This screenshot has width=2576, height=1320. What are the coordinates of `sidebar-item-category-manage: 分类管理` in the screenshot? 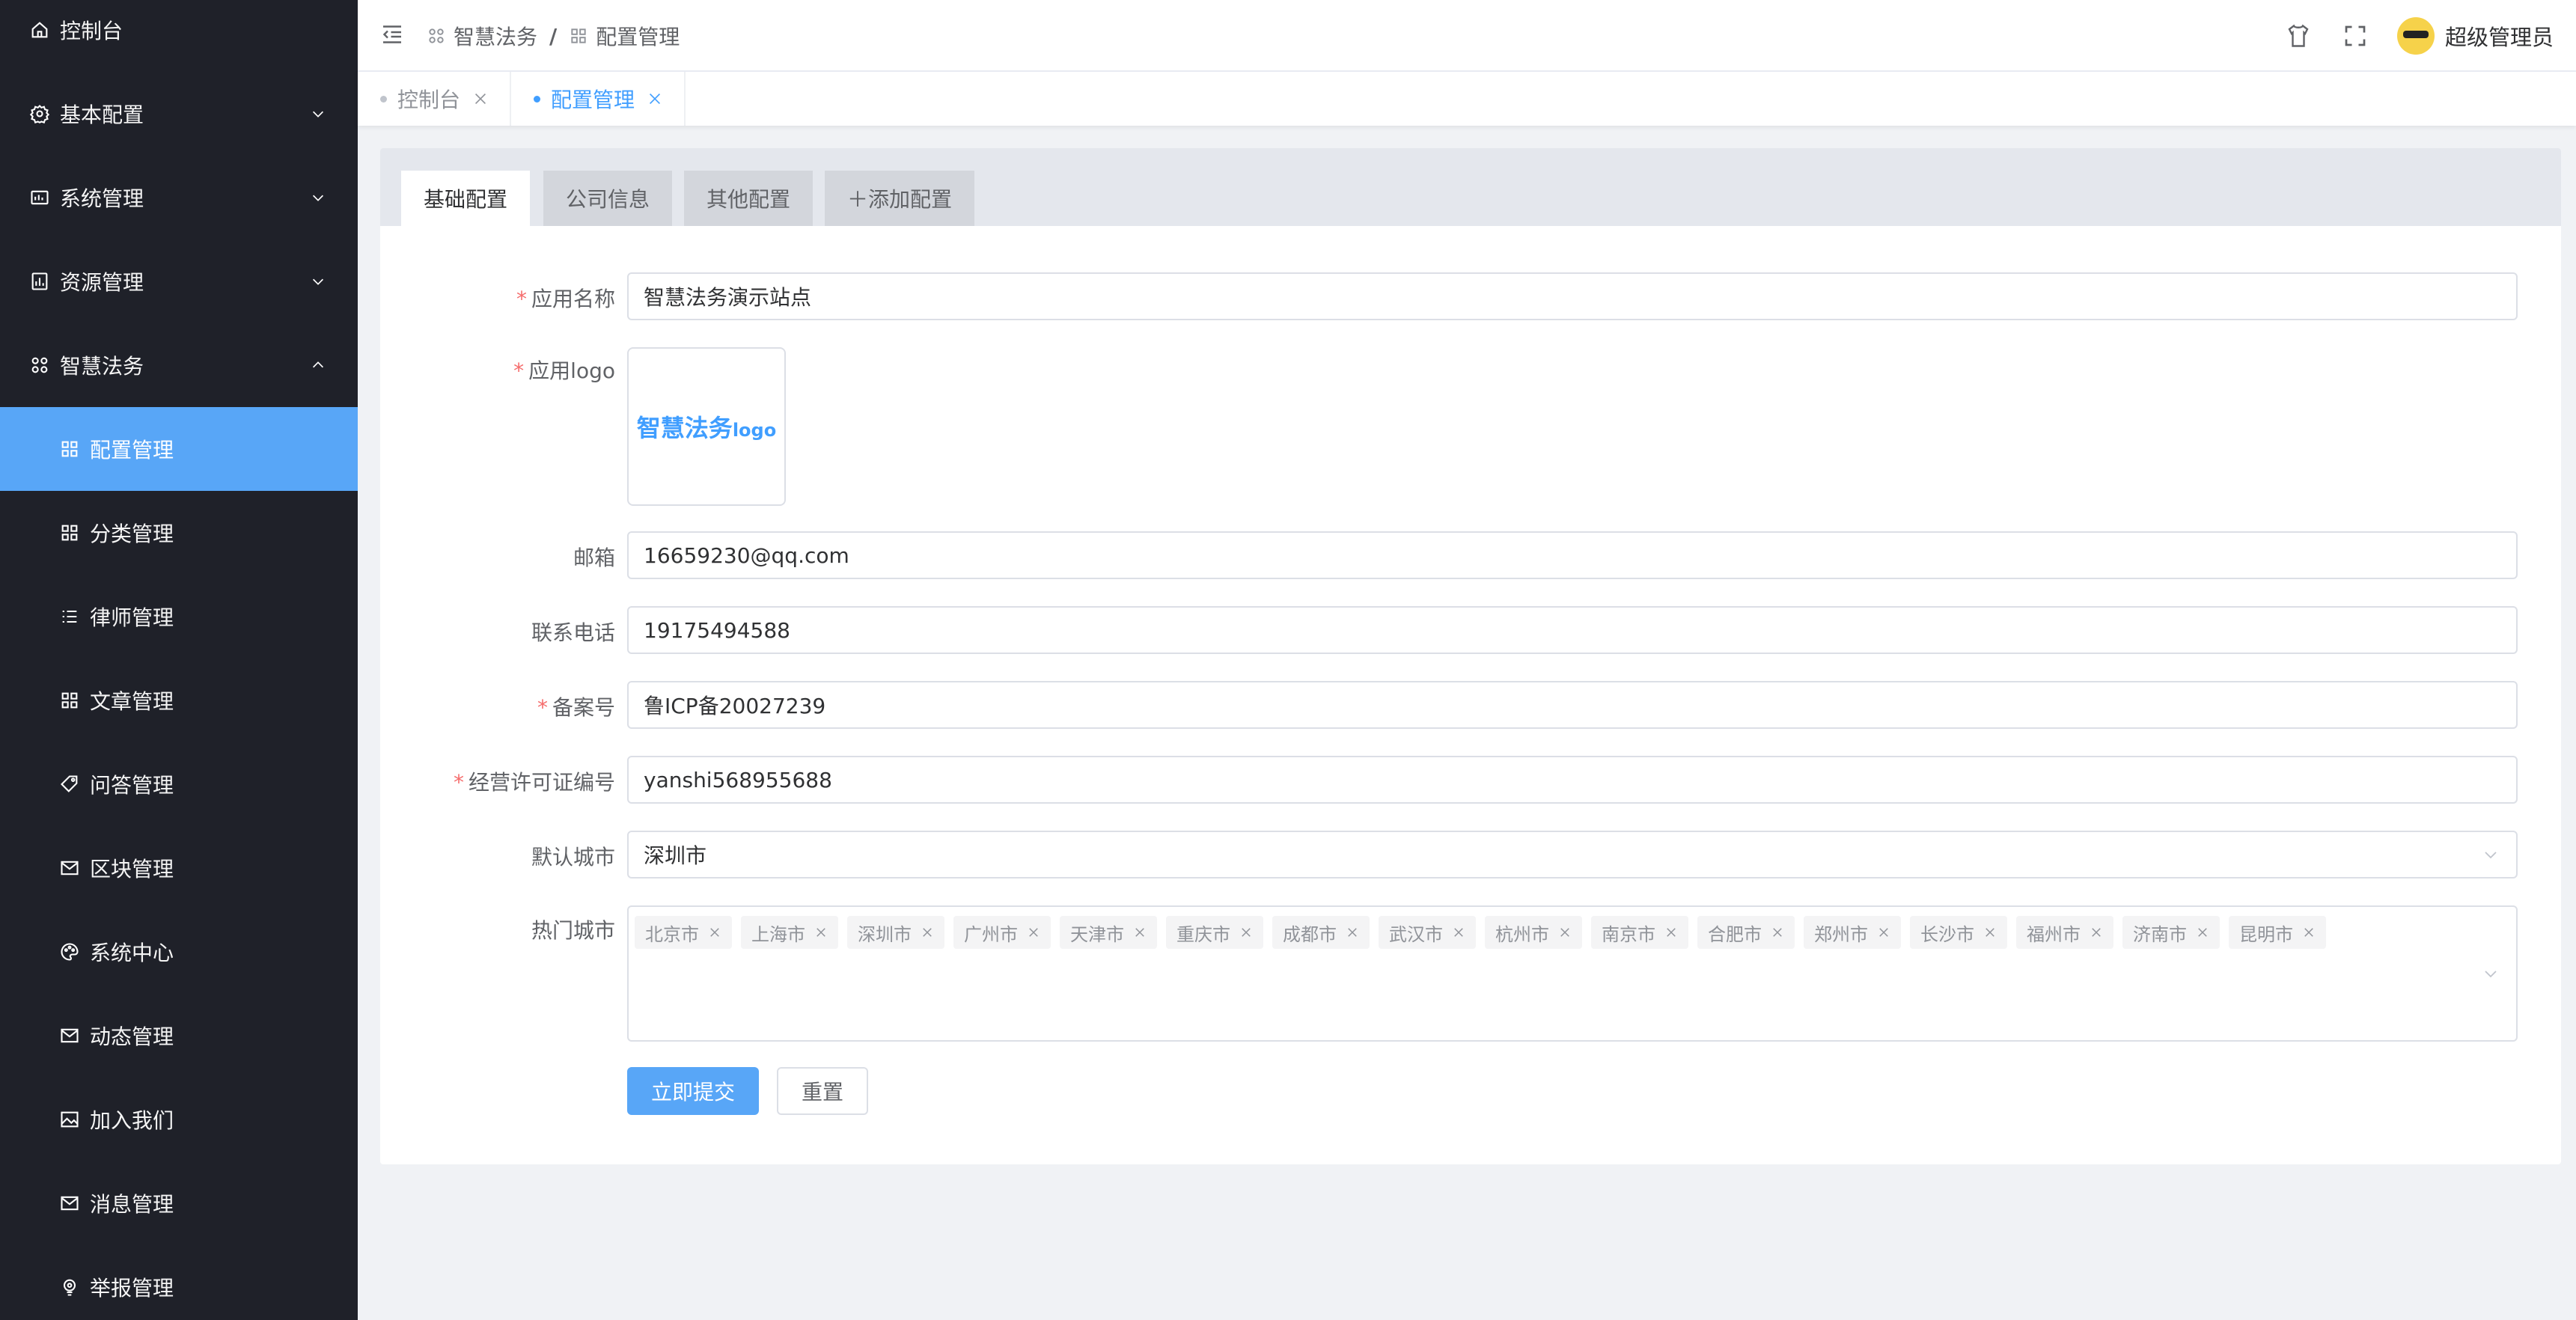 It's located at (179, 533).